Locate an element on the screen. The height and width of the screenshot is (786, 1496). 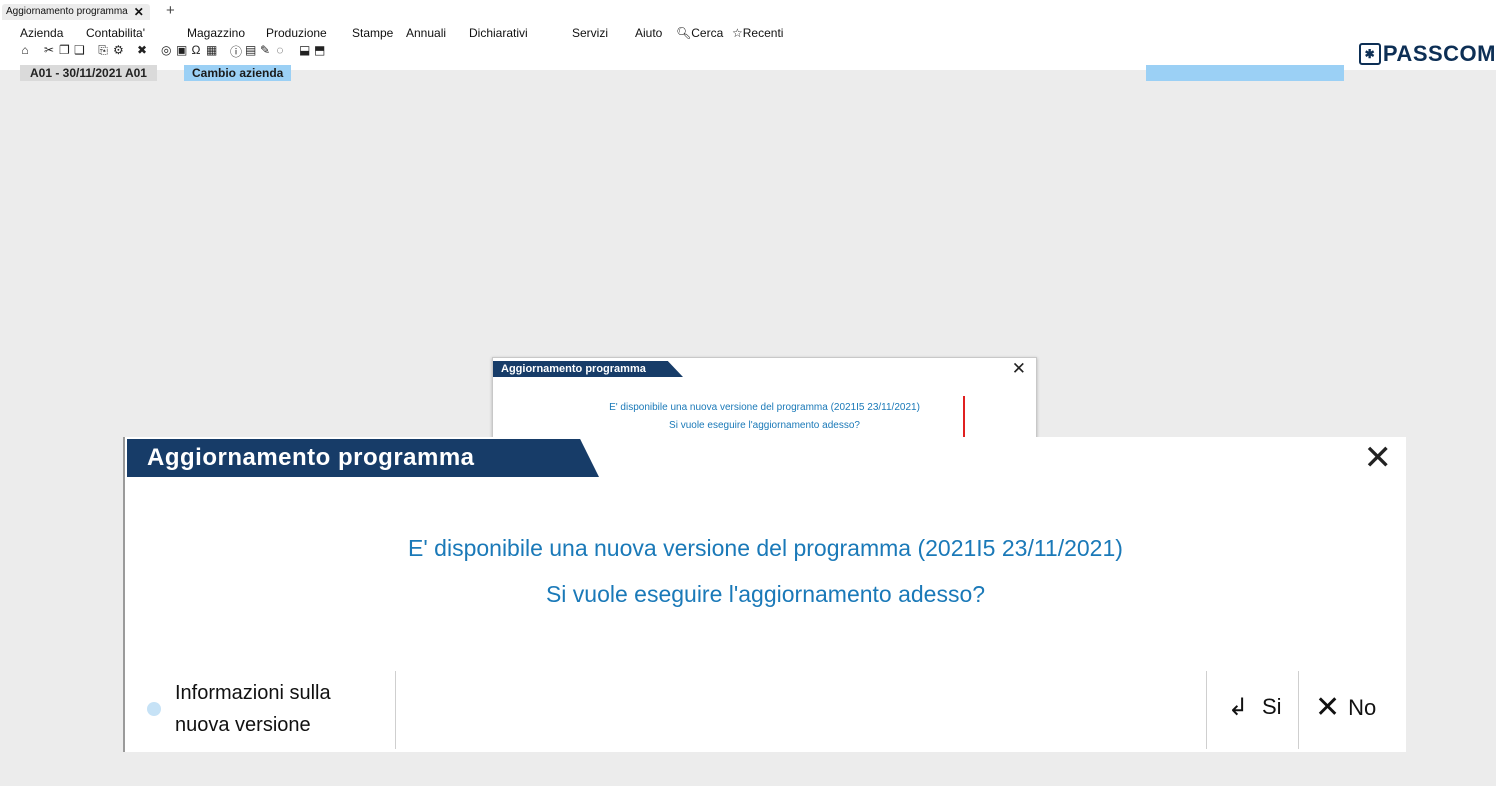
settings-icon: ⚙ is located at coordinates (118, 51).